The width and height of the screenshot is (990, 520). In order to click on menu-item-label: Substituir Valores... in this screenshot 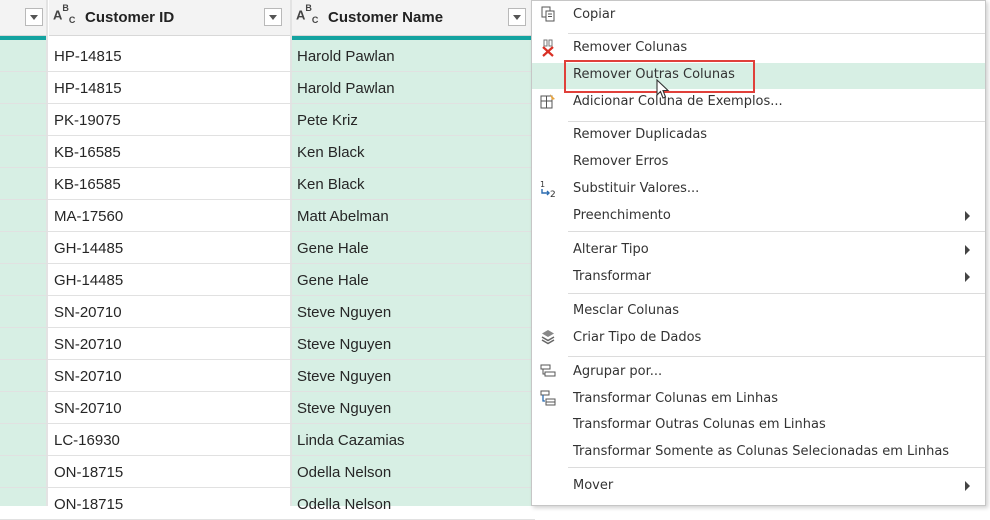, I will do `click(636, 188)`.